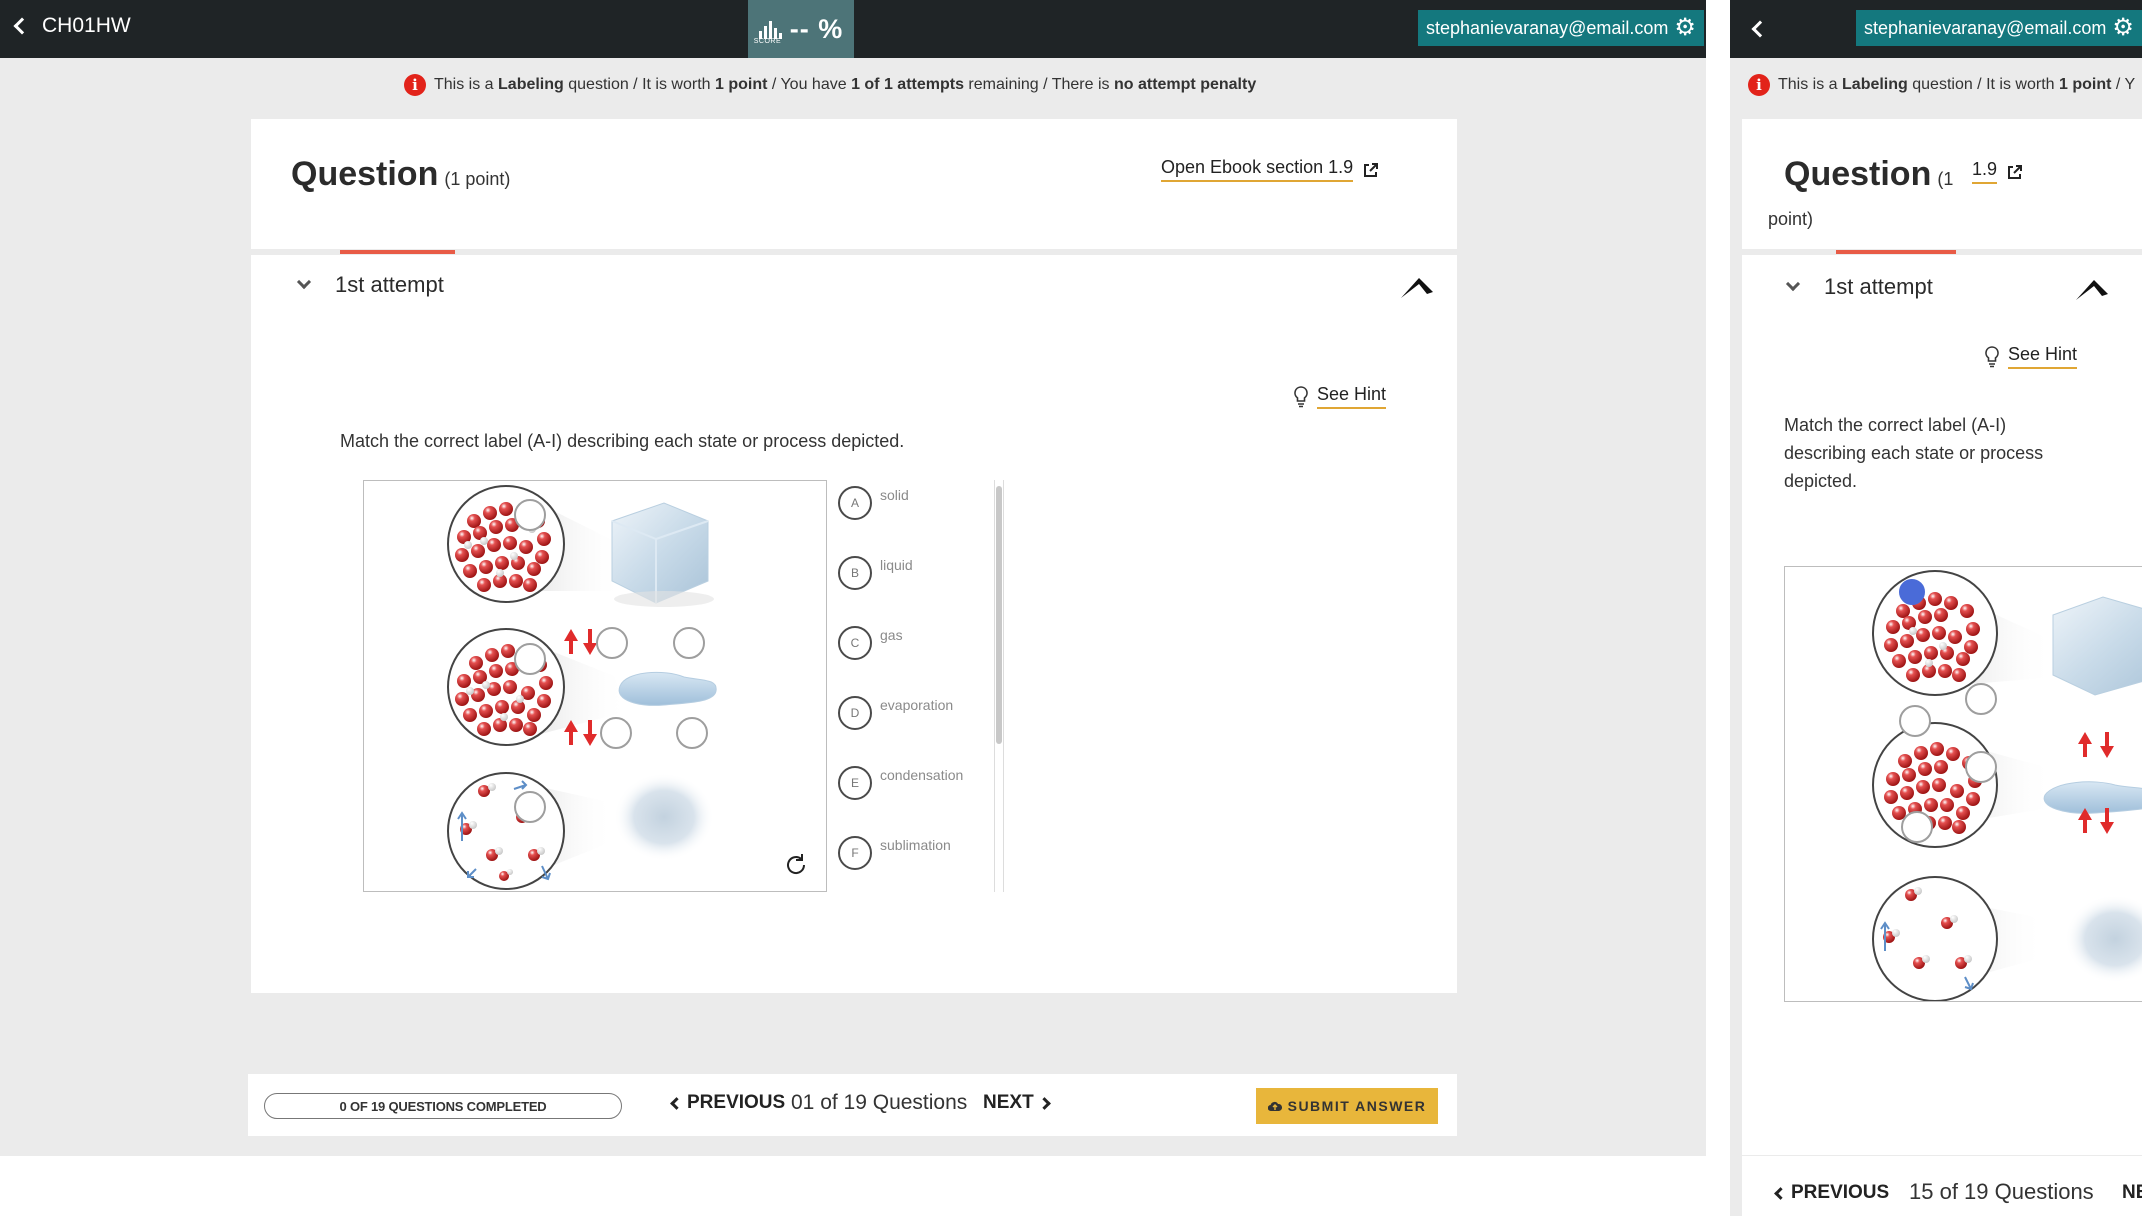  What do you see at coordinates (1347, 1106) in the screenshot?
I see `submit-answer-button: SUBMIT ANSWER` at bounding box center [1347, 1106].